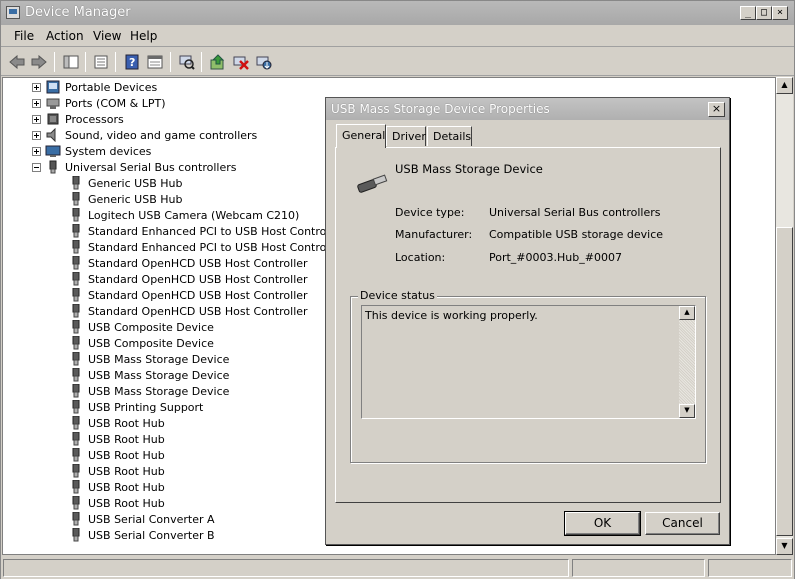 Image resolution: width=795 pixels, height=579 pixels. Describe the element at coordinates (397, 13) in the screenshot. I see `title-bar: Device Manager _ □ ×` at that location.